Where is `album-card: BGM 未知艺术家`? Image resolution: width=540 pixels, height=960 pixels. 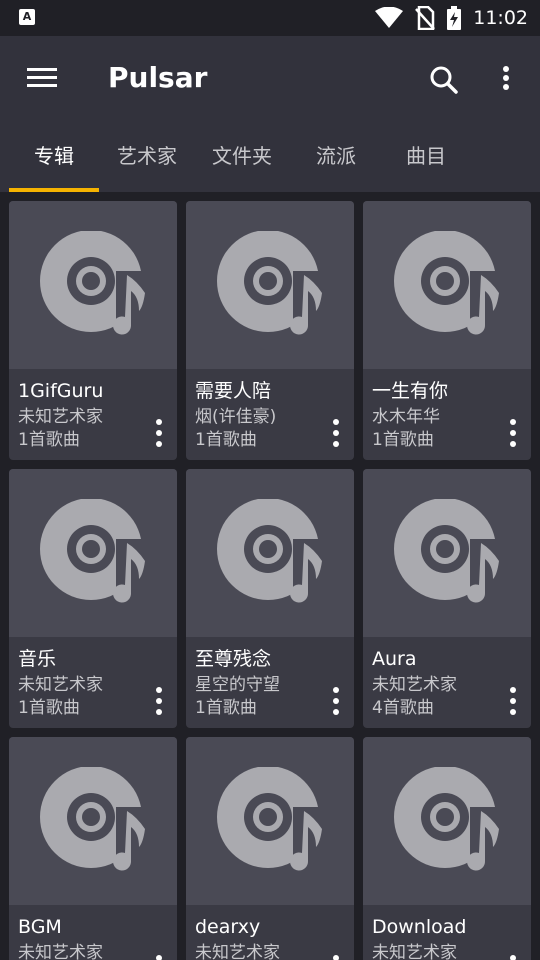
album-card: BGM 未知艺术家 is located at coordinates (93, 848).